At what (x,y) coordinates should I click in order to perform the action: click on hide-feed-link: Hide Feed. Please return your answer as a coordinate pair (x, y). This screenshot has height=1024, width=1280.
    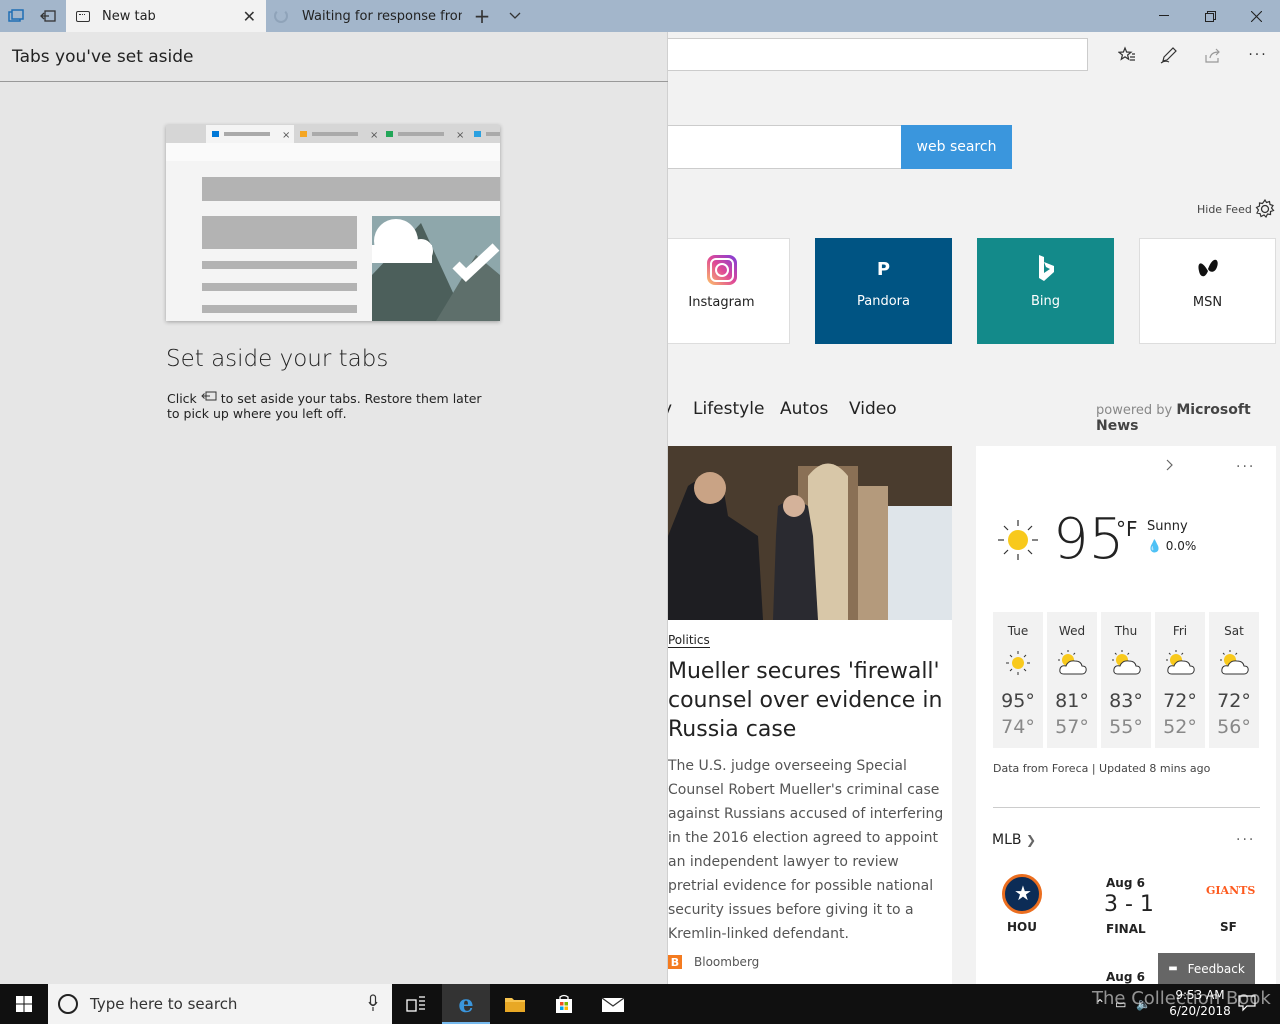
    Looking at the image, I should click on (1224, 209).